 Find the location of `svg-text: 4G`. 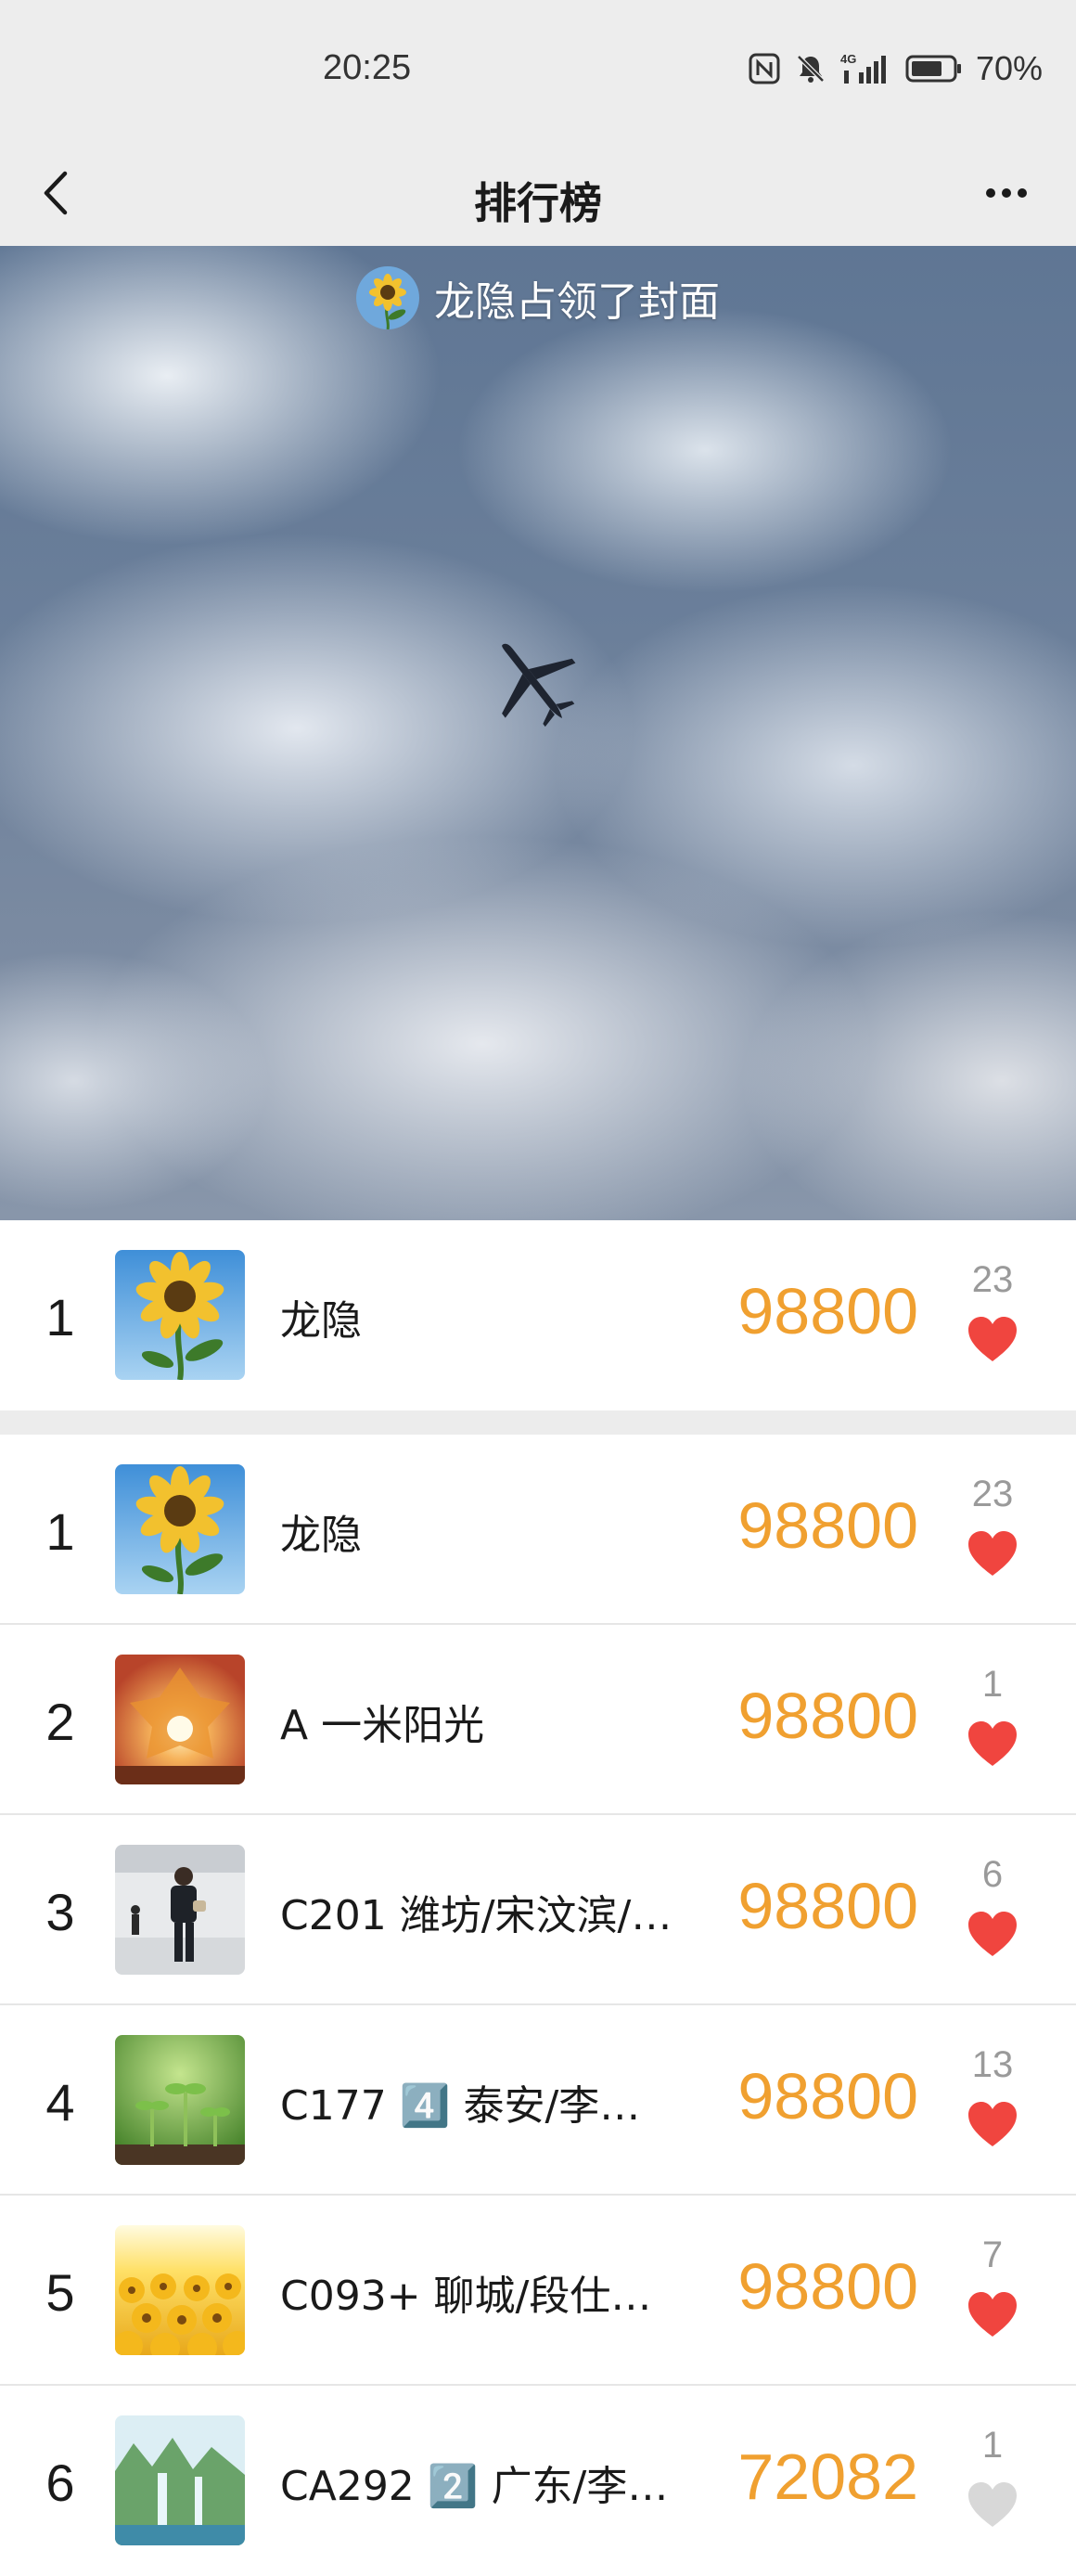

svg-text: 4G is located at coordinates (848, 59).